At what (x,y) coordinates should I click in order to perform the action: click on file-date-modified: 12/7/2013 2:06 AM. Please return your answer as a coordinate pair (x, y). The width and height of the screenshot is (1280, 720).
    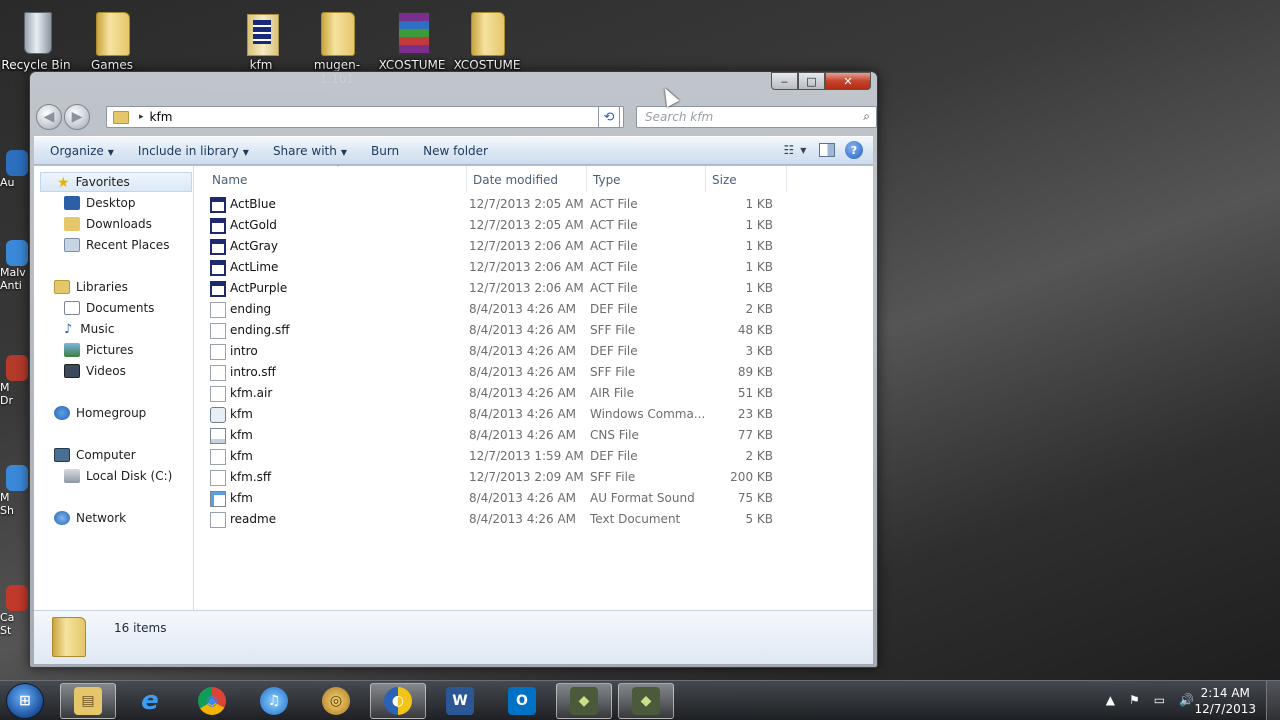
    Looking at the image, I should click on (526, 246).